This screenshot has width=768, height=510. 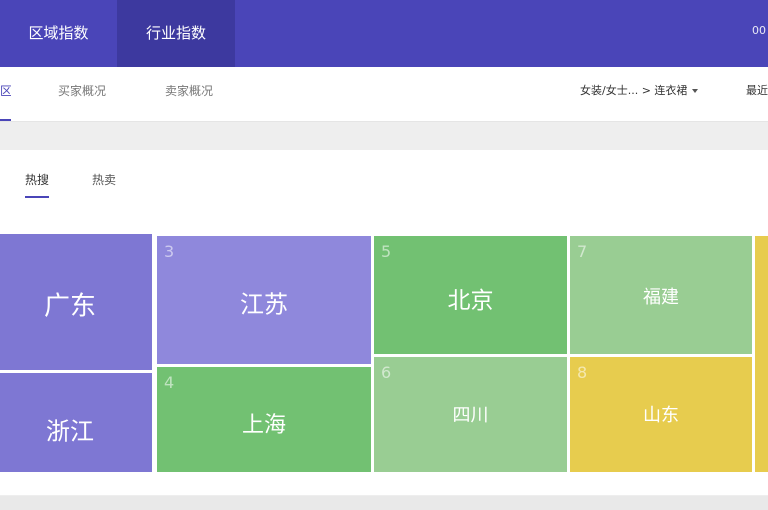 I want to click on treemap-cell-label: 山东, so click(x=661, y=415).